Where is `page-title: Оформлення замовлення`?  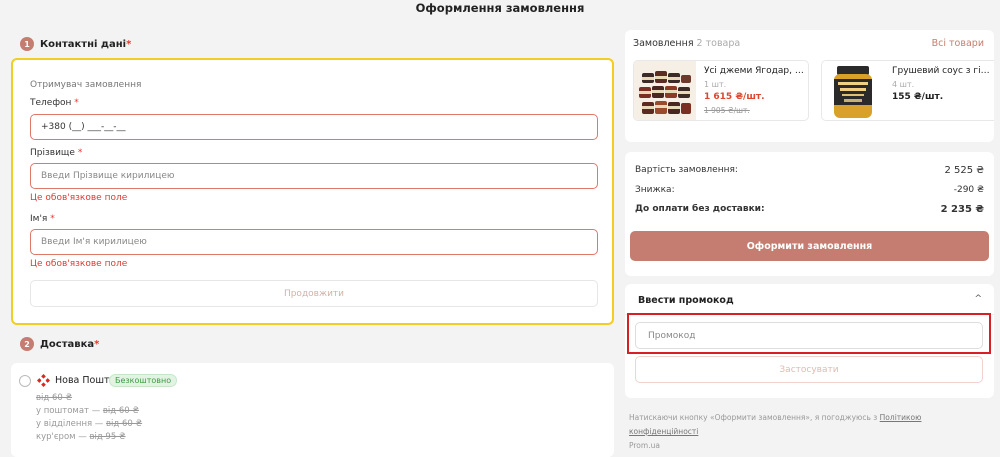 page-title: Оформлення замовлення is located at coordinates (500, 8).